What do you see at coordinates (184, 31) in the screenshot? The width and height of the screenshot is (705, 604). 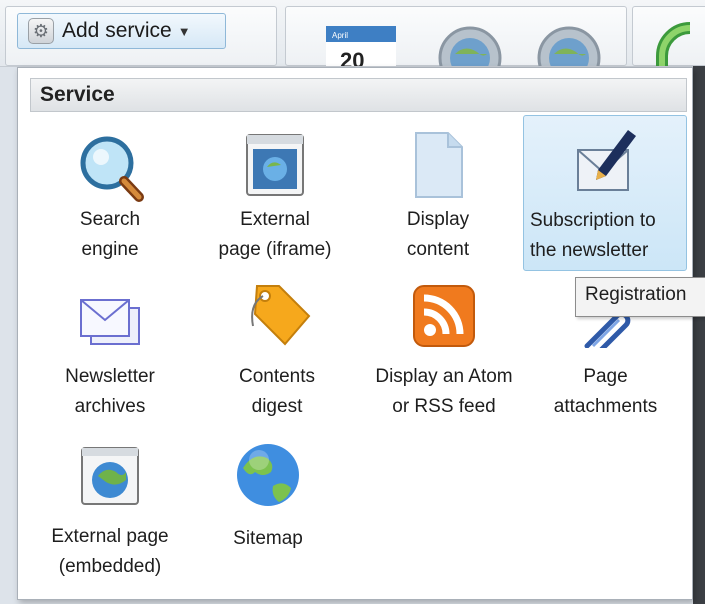 I see `chevron-down-icon: ▼` at bounding box center [184, 31].